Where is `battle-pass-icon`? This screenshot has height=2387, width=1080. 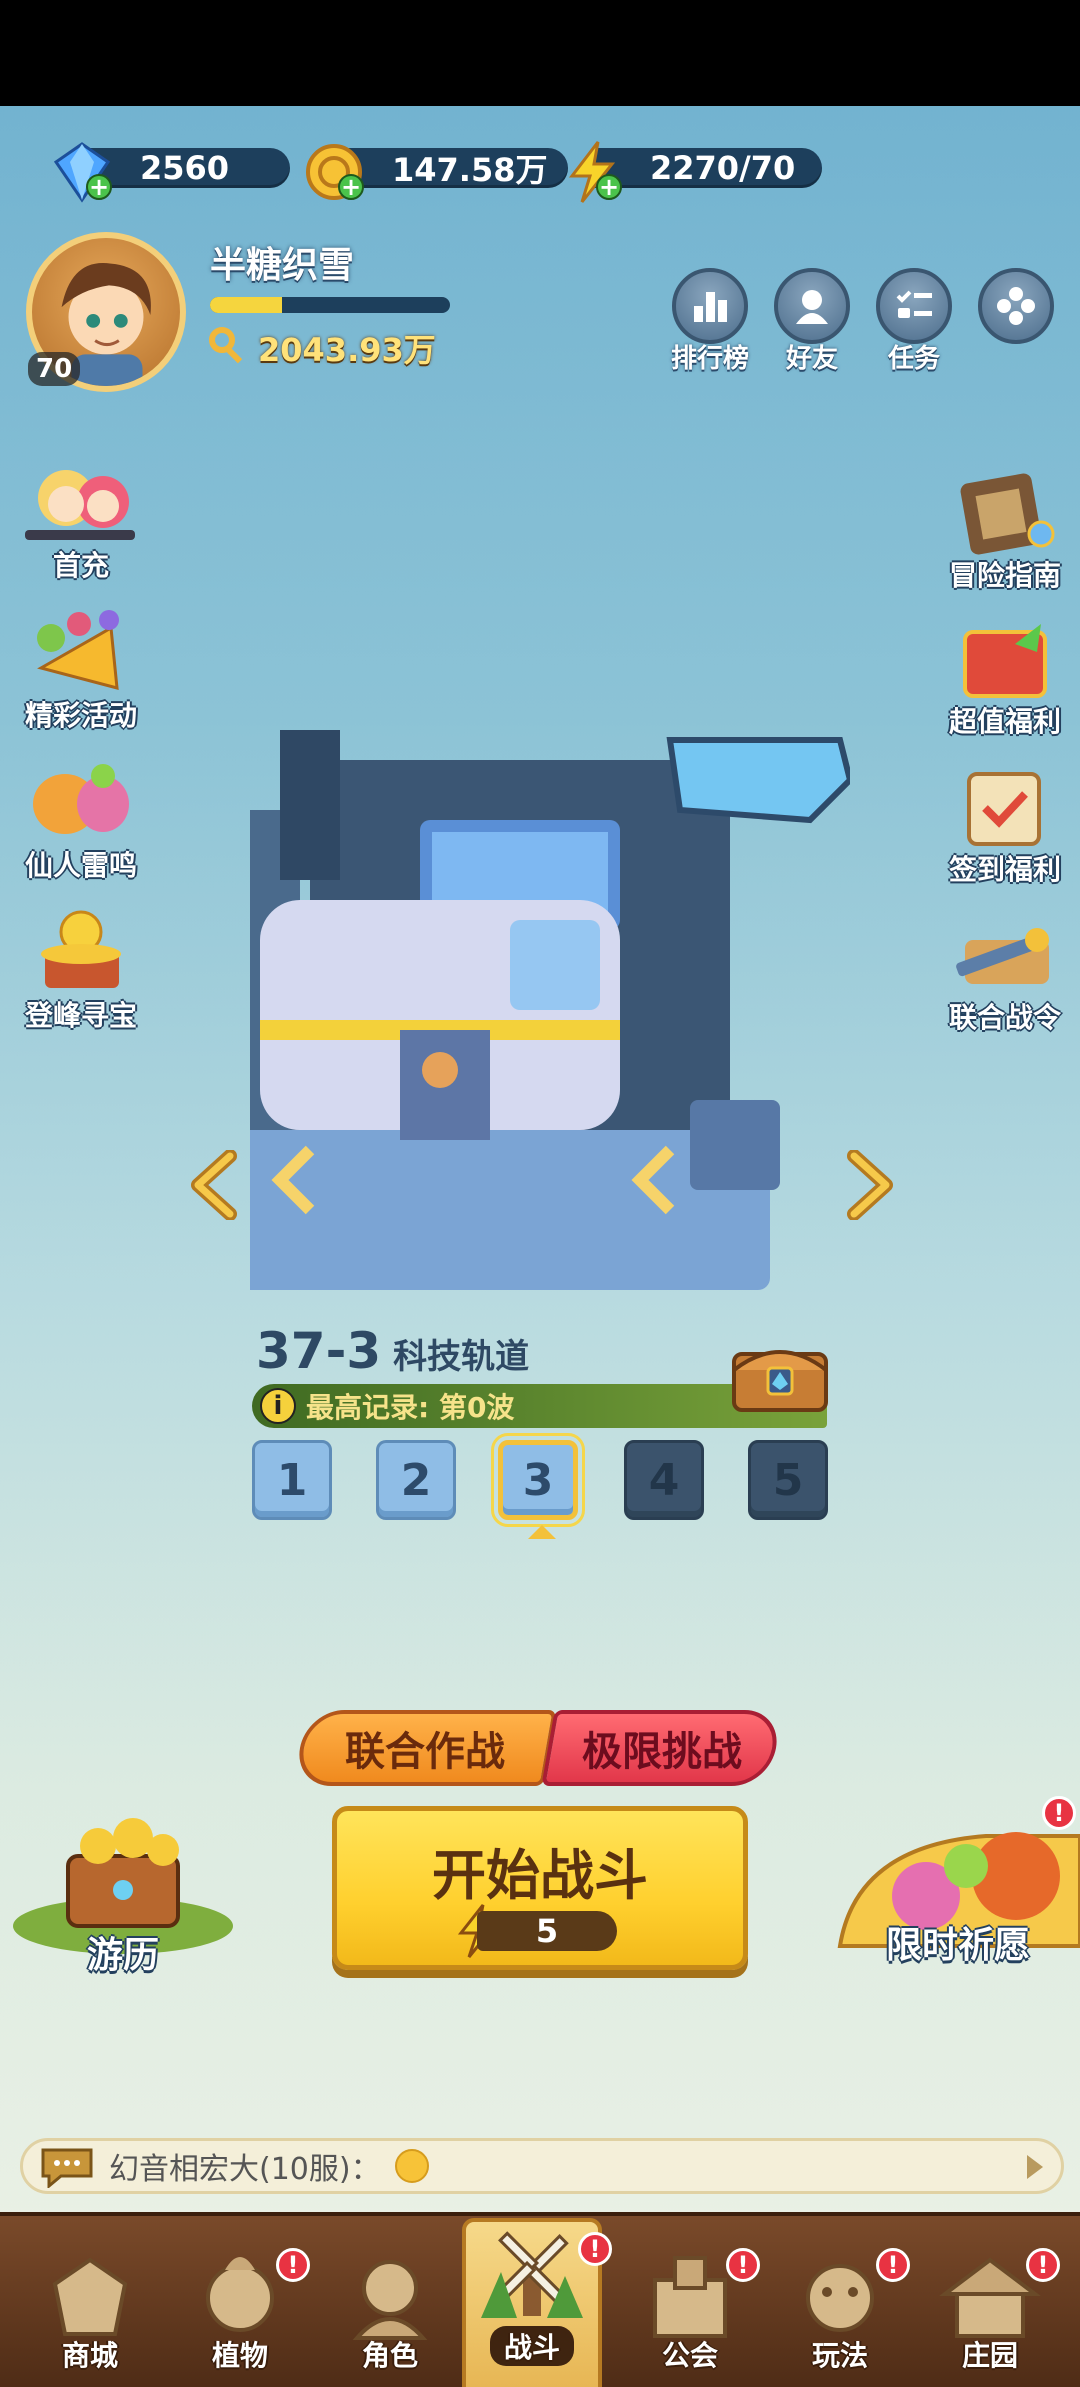 battle-pass-icon is located at coordinates (1002, 956).